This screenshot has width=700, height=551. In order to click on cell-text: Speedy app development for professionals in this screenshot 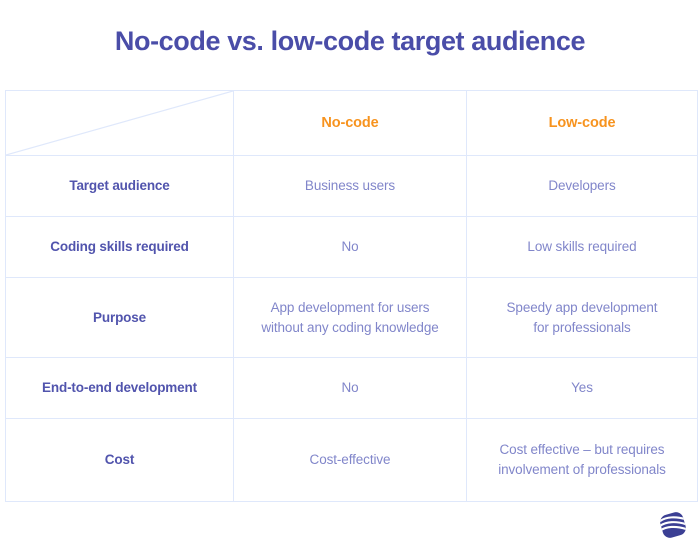, I will do `click(582, 317)`.